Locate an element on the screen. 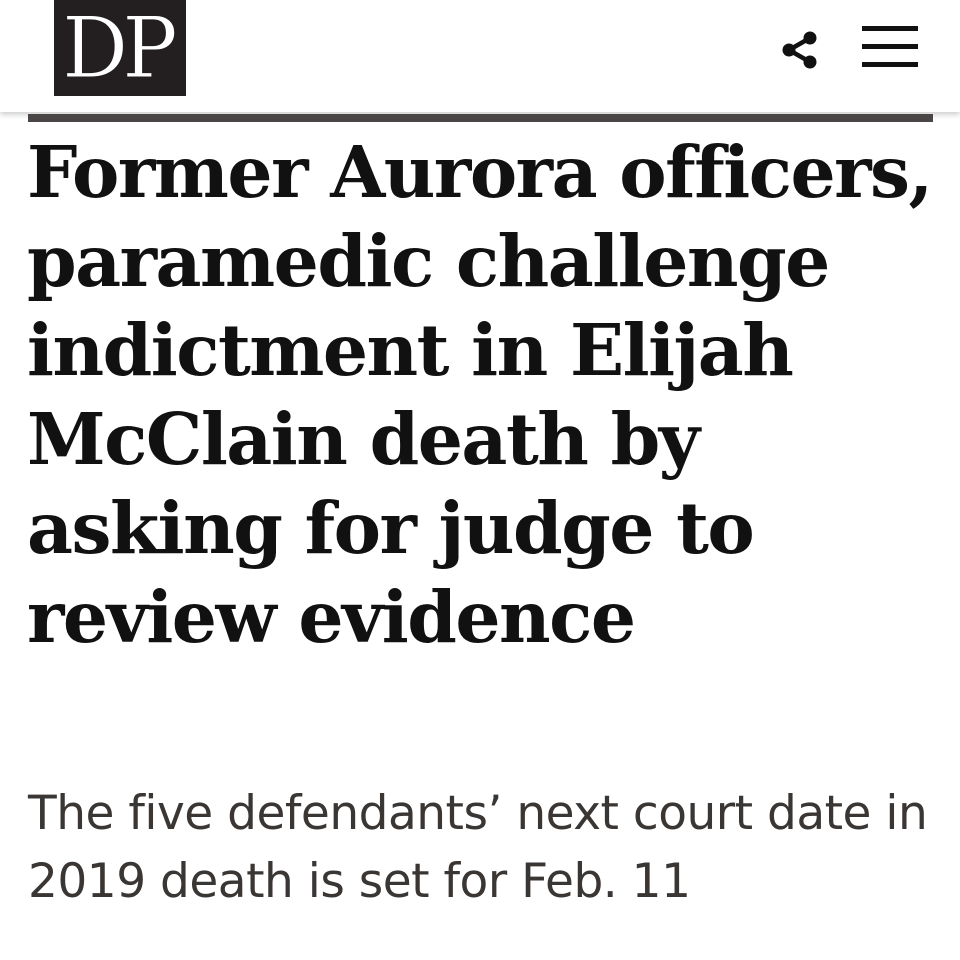 The width and height of the screenshot is (960, 960). menu-bar-bottom is located at coordinates (890, 64).